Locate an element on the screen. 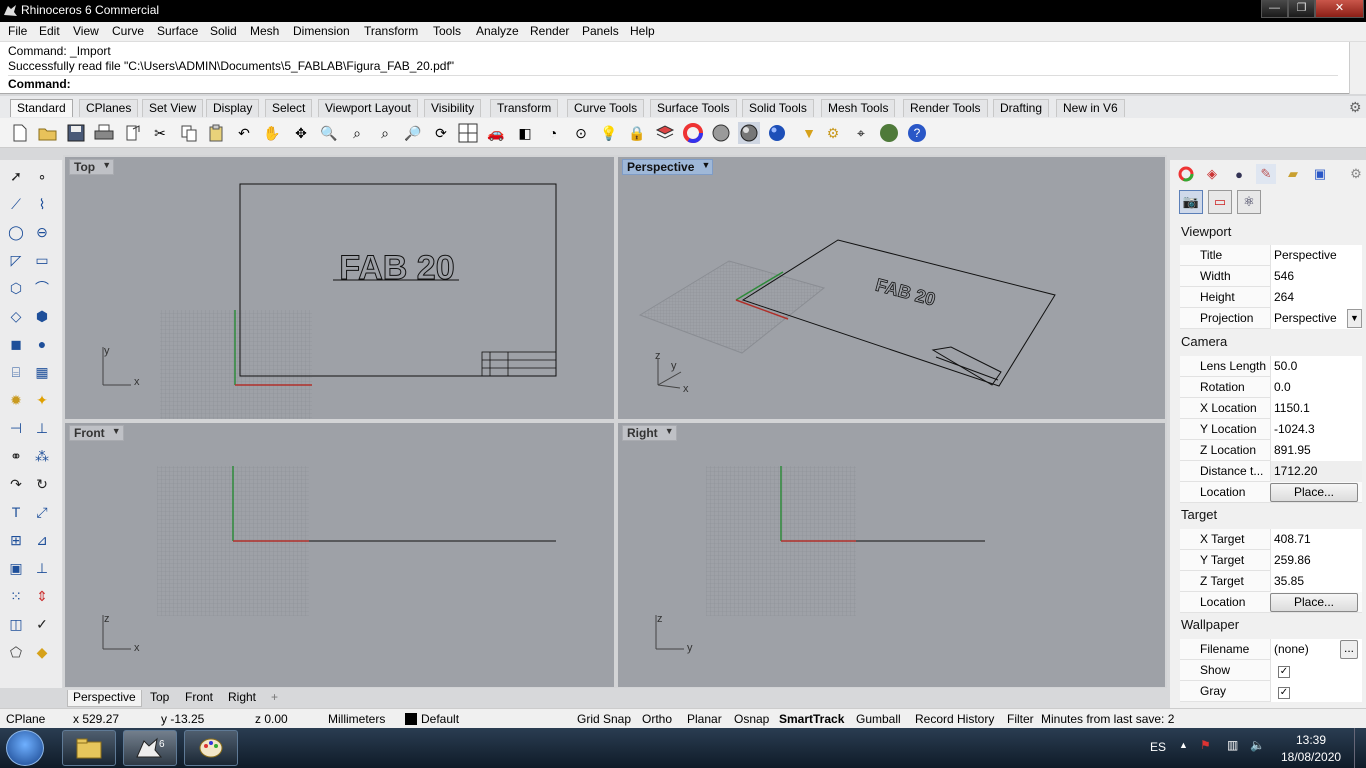 This screenshot has height=768, width=1366. command-scrollbar is located at coordinates (1357, 68).